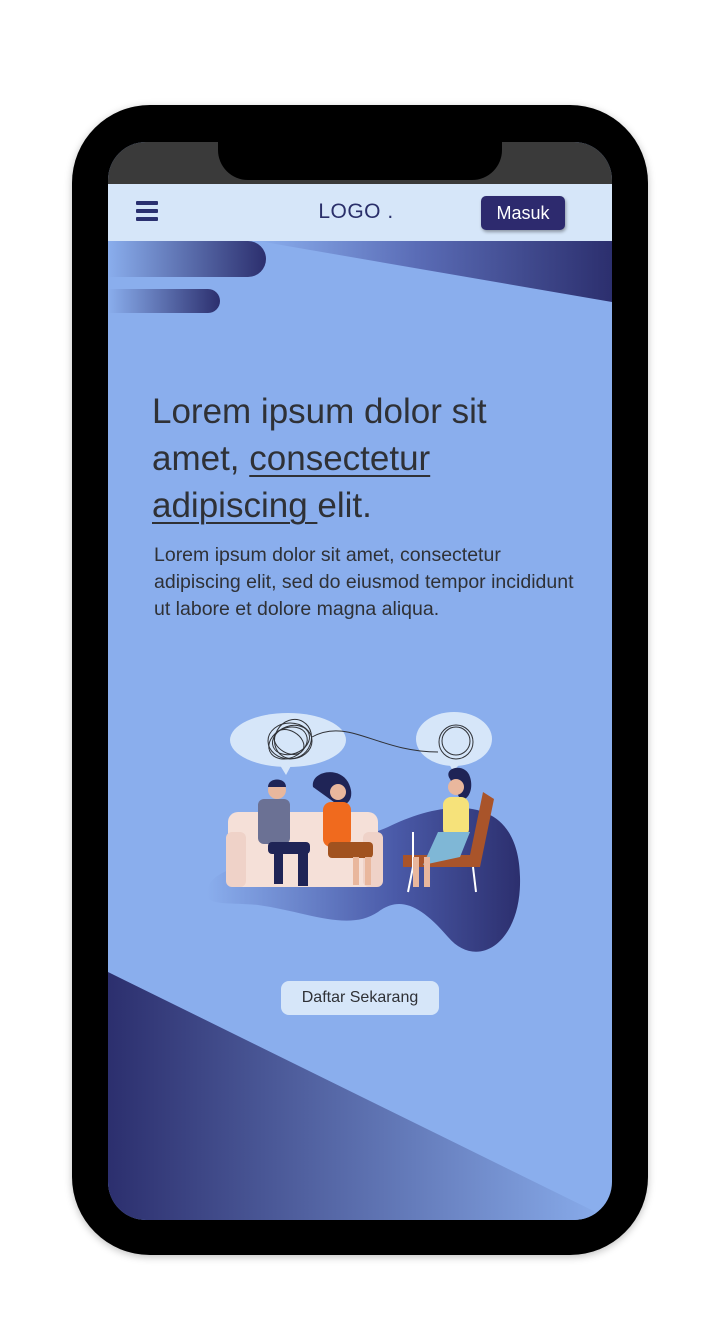 The width and height of the screenshot is (720, 1333). I want to click on thought-bubble-right, so click(454, 739).